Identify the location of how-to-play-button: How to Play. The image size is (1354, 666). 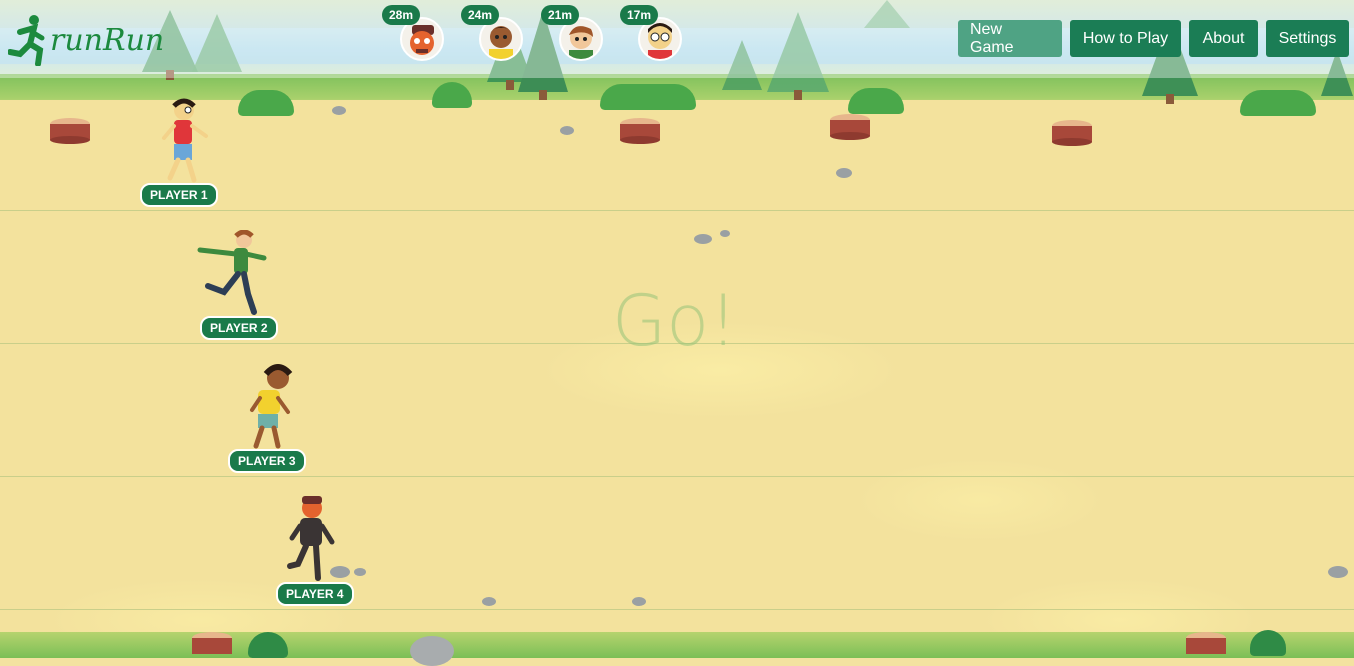
(1125, 38).